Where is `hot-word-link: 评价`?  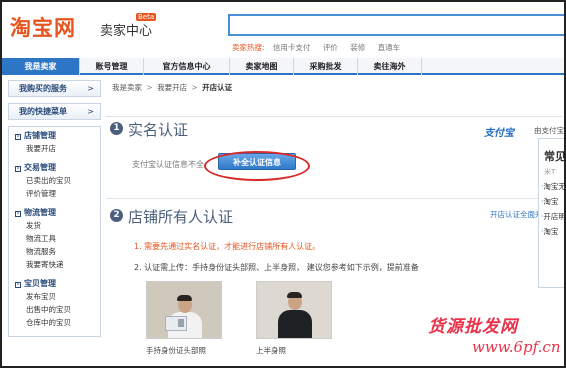
hot-word-link: 评价 is located at coordinates (330, 47).